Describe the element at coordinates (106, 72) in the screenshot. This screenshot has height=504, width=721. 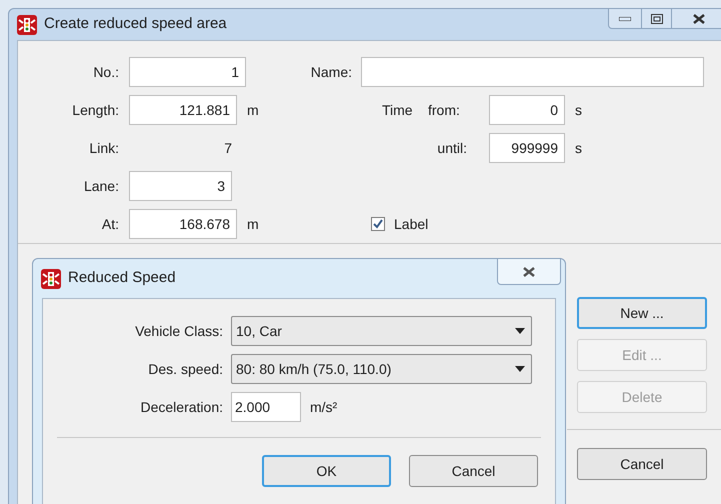
I see `field-label: No.:` at that location.